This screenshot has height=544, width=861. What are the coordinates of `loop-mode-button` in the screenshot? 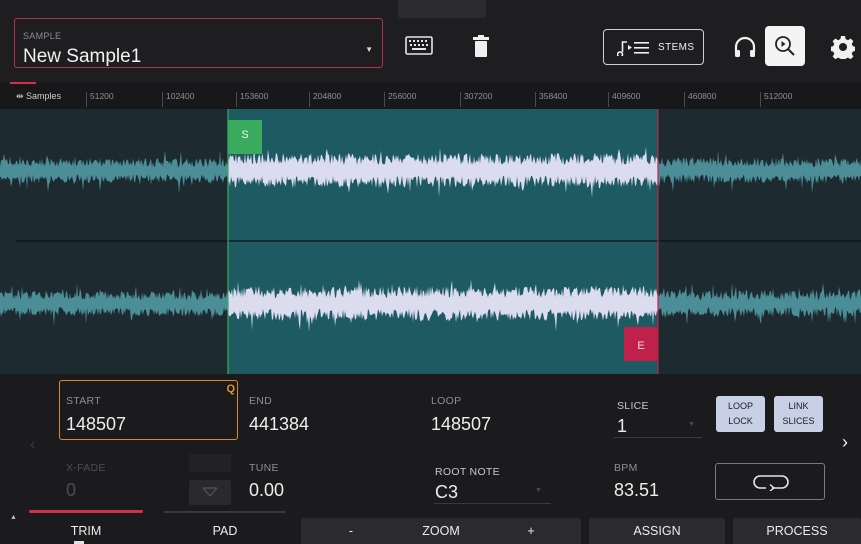 It's located at (770, 481).